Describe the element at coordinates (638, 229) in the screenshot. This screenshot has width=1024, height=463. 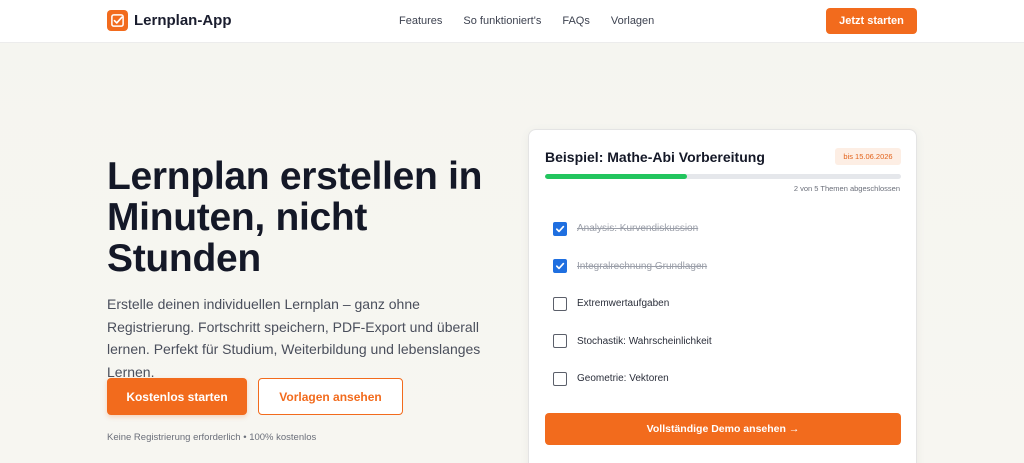
I see `topic-label: Analysis: Kurvendiskussion` at that location.